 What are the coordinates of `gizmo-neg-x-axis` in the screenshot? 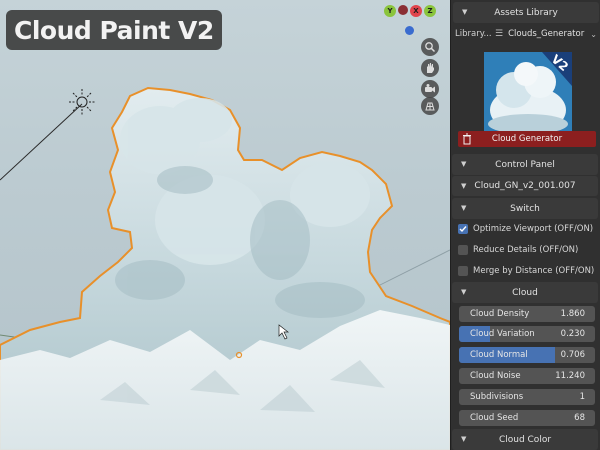 It's located at (403, 10).